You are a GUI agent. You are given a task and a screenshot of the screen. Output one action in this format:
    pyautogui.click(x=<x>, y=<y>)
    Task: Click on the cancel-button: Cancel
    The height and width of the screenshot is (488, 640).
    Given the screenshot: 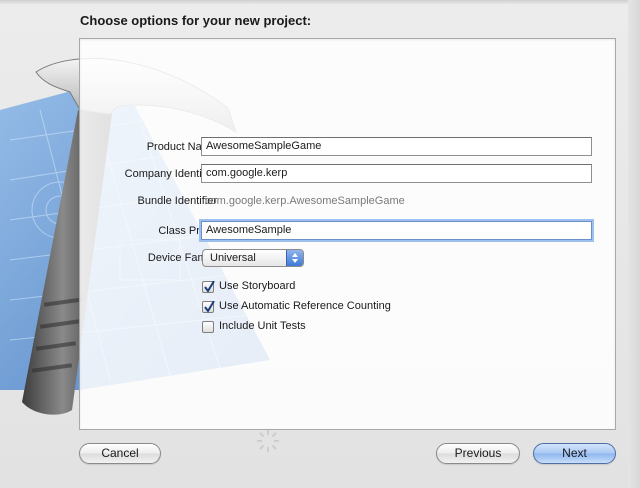 What is the action you would take?
    pyautogui.click(x=120, y=453)
    